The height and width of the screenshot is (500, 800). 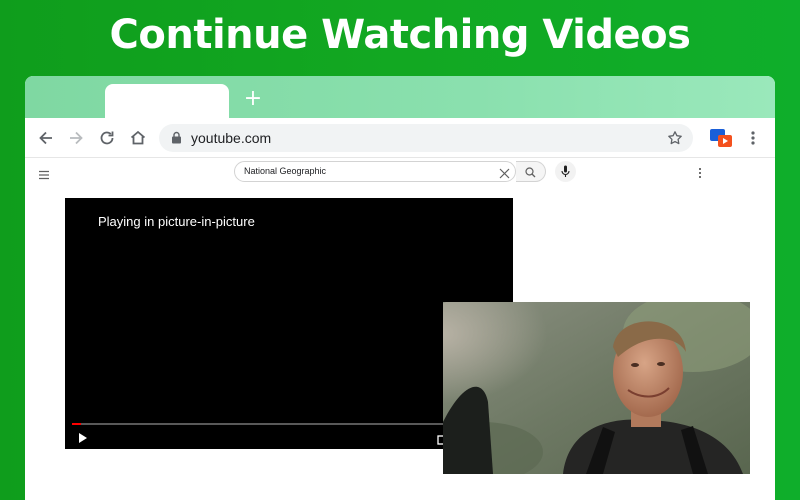 I want to click on search-term: National Geographic, so click(x=285, y=171).